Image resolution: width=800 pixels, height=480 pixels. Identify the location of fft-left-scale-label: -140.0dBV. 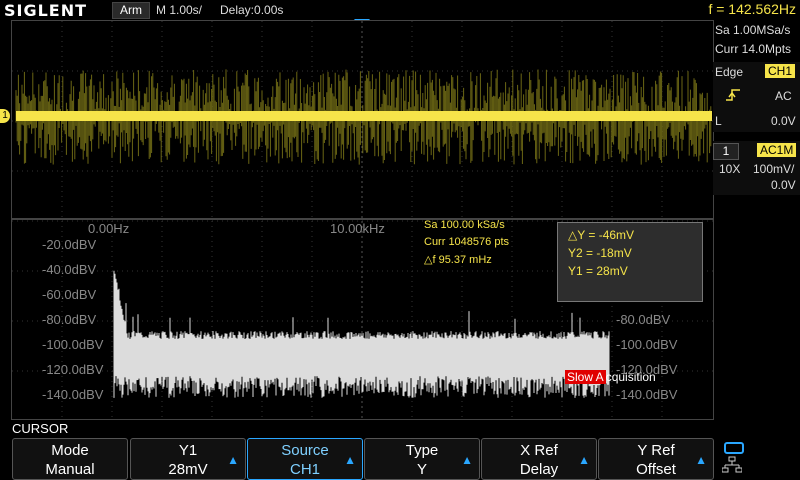
(73, 394).